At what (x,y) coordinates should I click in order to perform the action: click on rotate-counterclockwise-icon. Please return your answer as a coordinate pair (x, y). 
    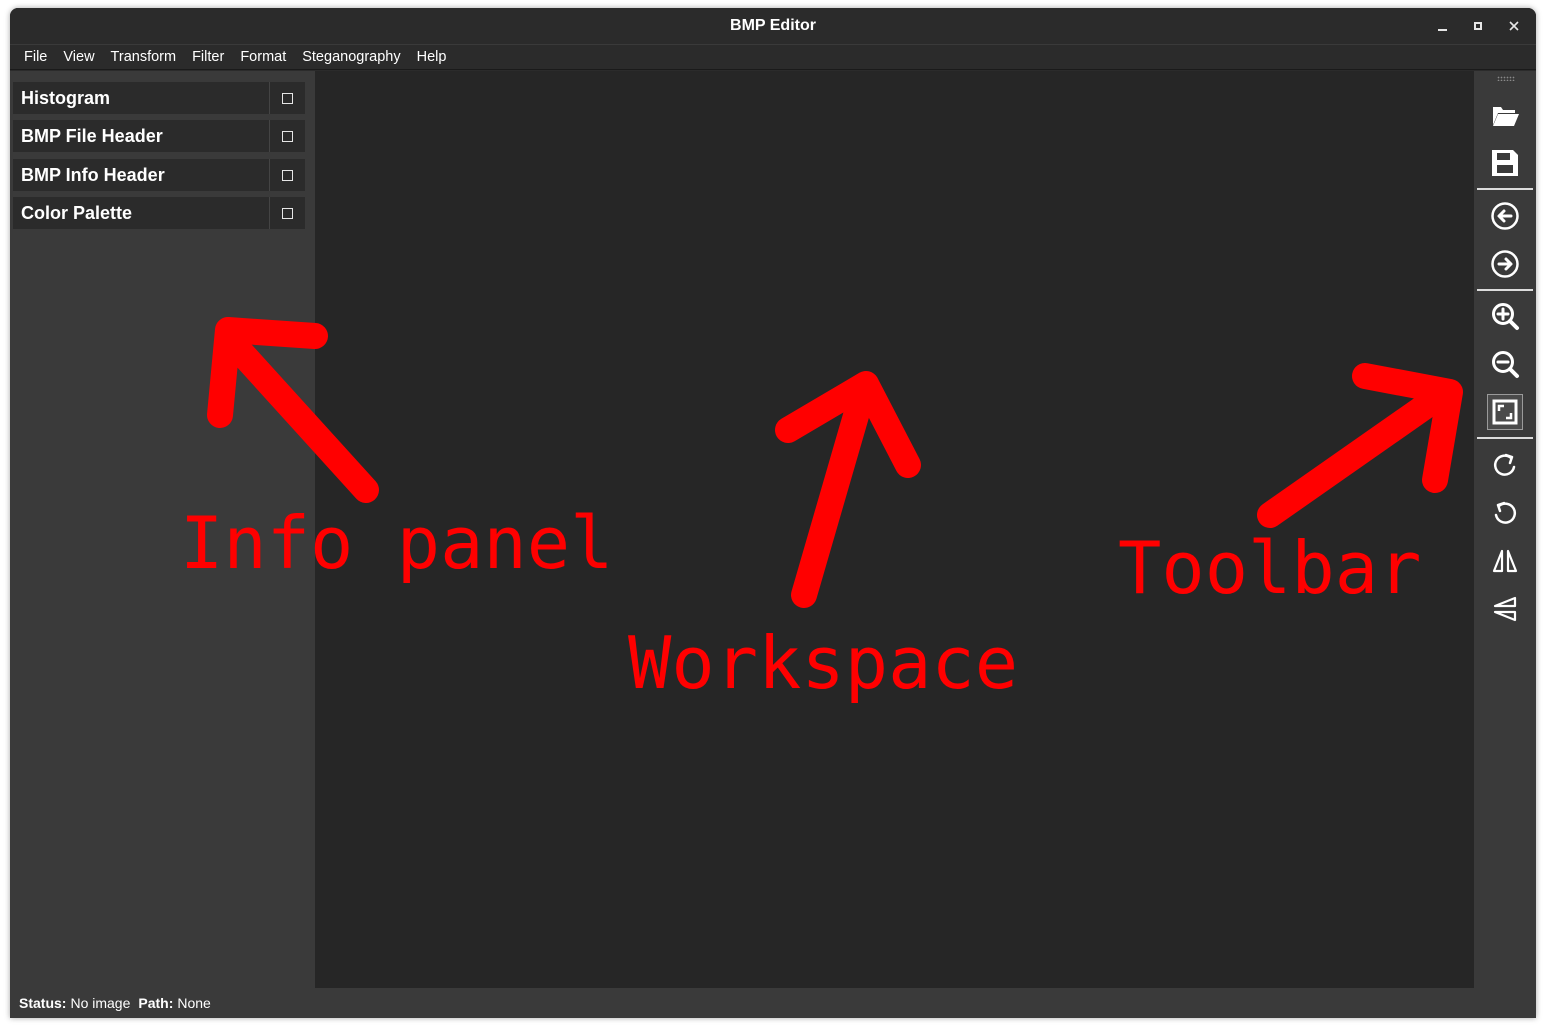
    Looking at the image, I should click on (1505, 512).